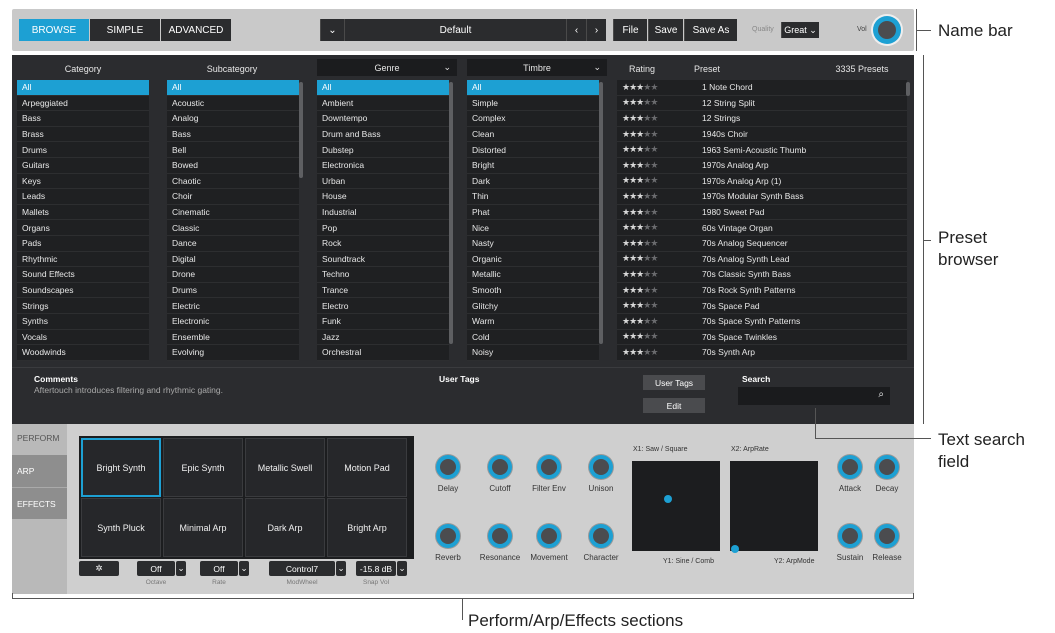  Describe the element at coordinates (387, 67) in the screenshot. I see `genre-header: Genre ⌄` at that location.